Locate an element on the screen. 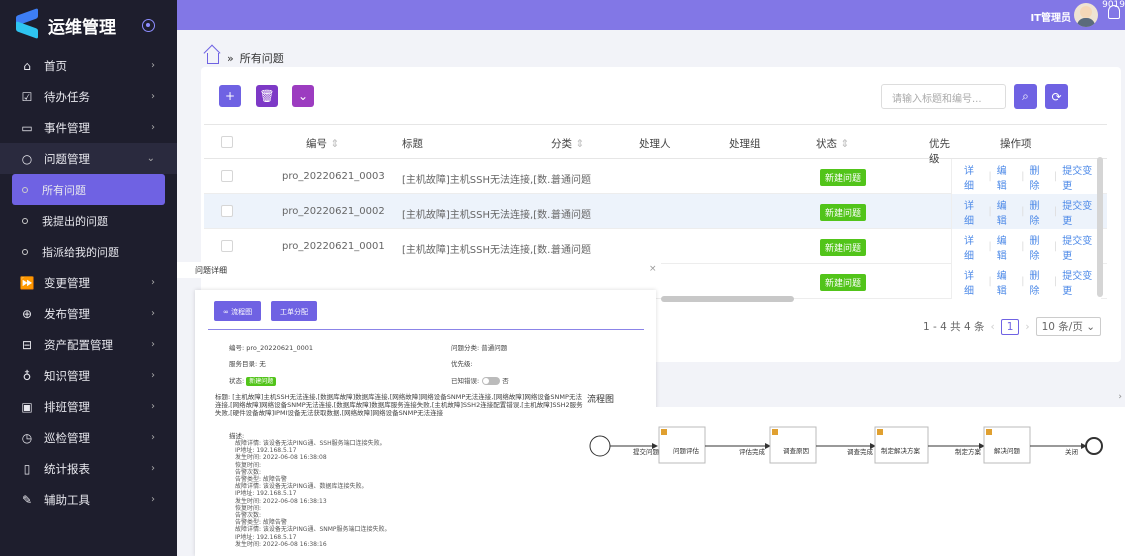  pagination-summary: 1 - 4 共 4 条 is located at coordinates (953, 327).